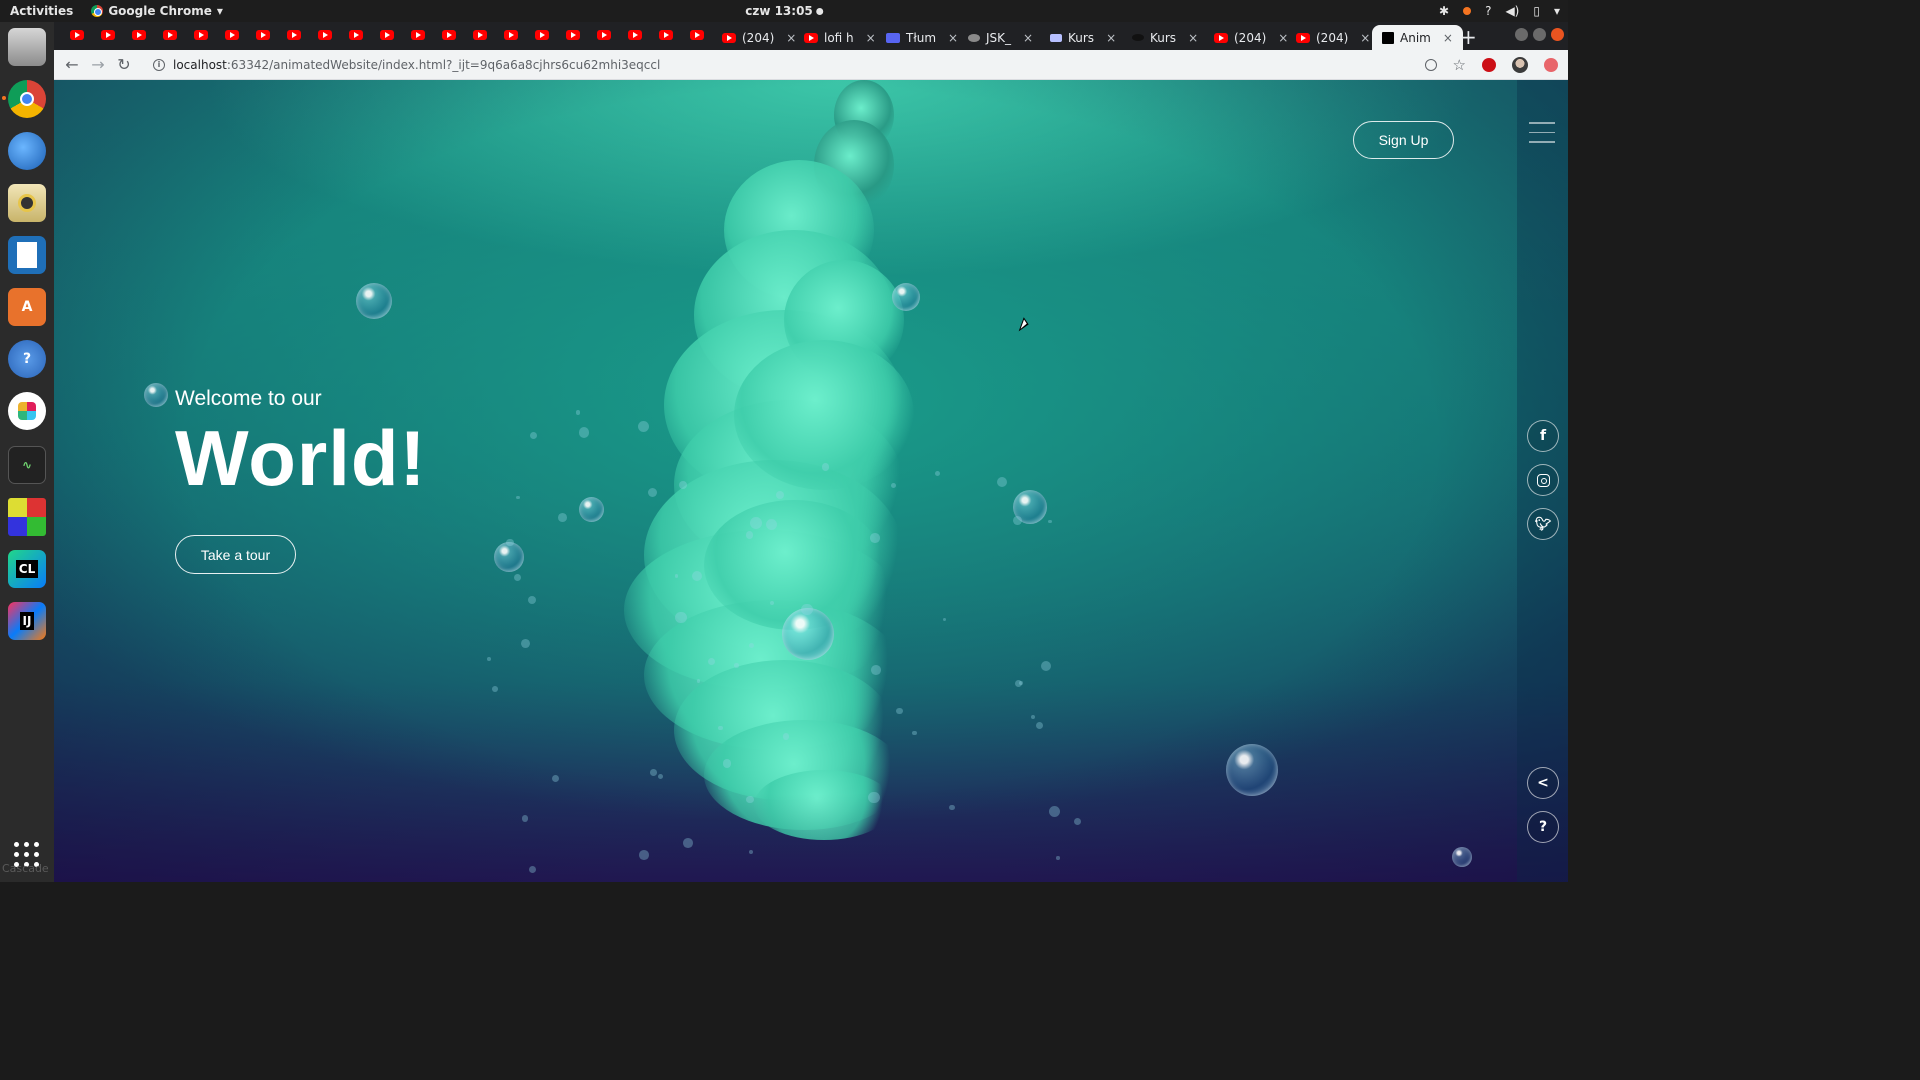 The width and height of the screenshot is (1920, 1080). Describe the element at coordinates (1444, 11) in the screenshot. I see `bluetooth-icon: ✱` at that location.